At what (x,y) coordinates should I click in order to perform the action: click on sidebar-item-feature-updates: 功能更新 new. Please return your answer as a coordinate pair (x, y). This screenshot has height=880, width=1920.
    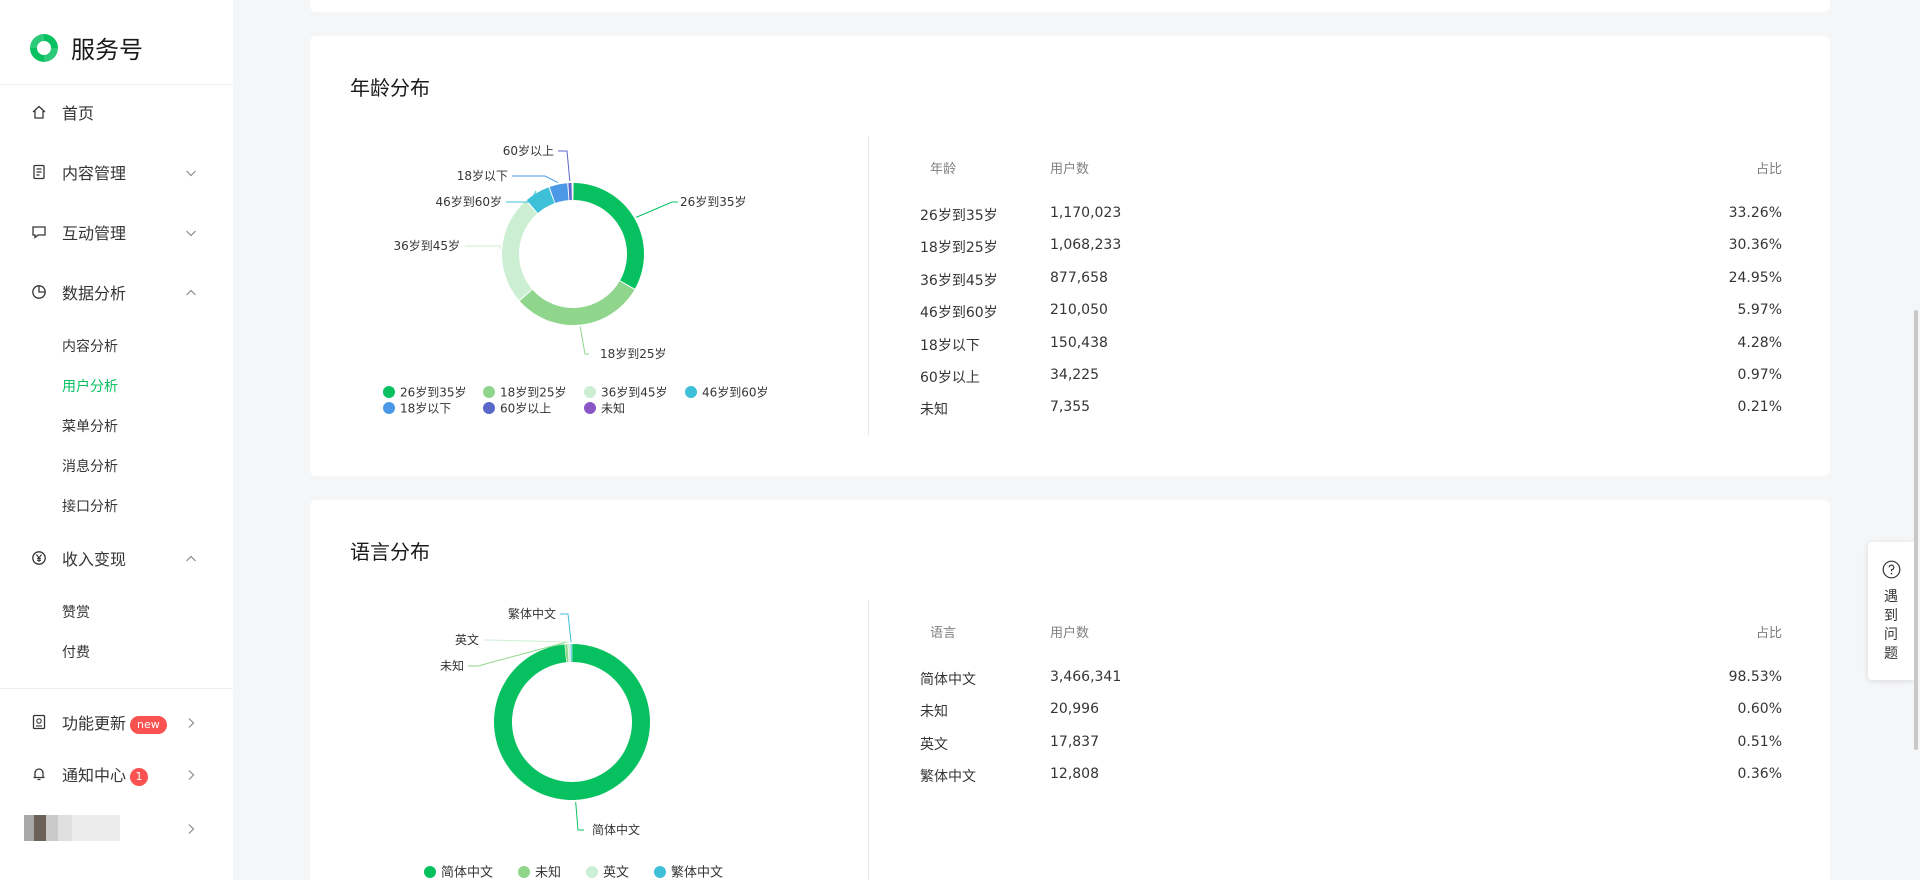
    Looking at the image, I should click on (116, 722).